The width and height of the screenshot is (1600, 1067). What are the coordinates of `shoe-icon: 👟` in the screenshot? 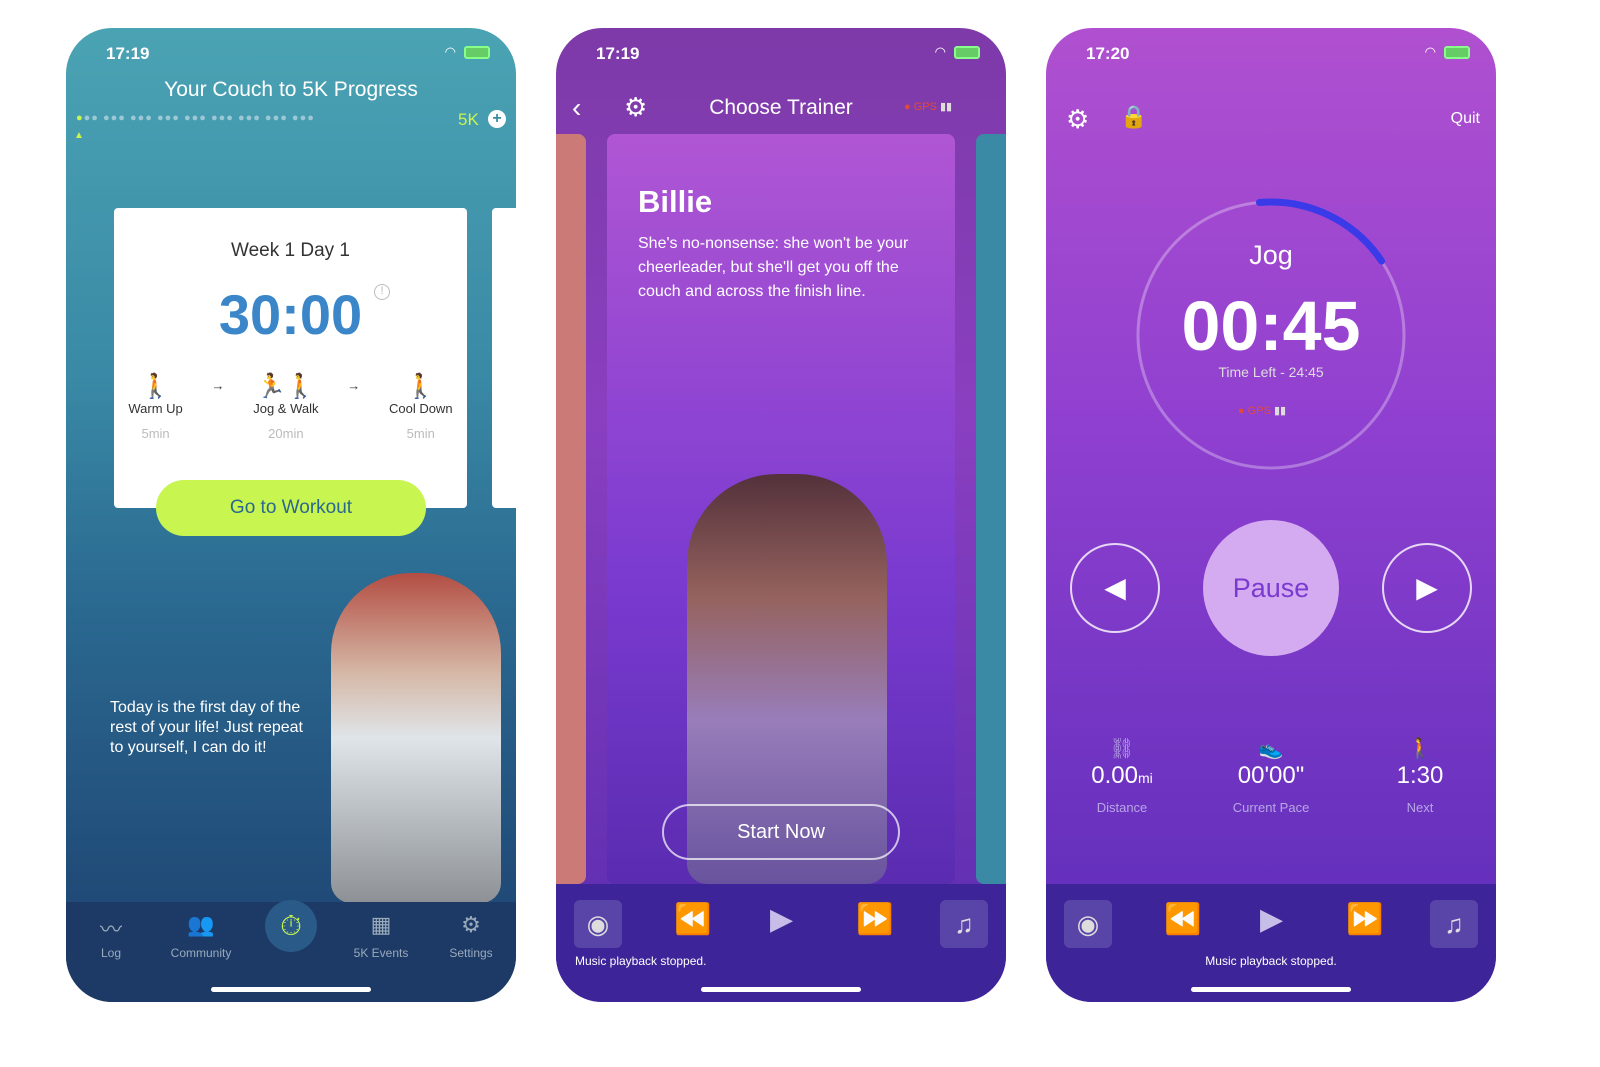 It's located at (1271, 749).